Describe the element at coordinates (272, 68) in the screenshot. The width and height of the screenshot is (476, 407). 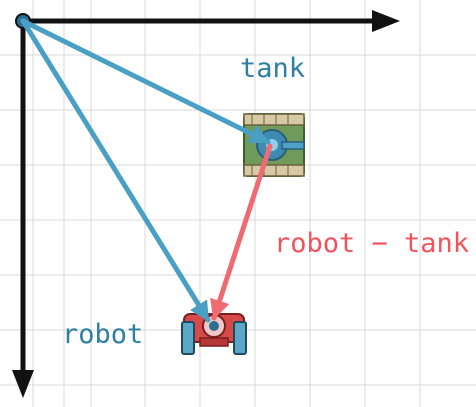
I see `tank-label: tank` at that location.